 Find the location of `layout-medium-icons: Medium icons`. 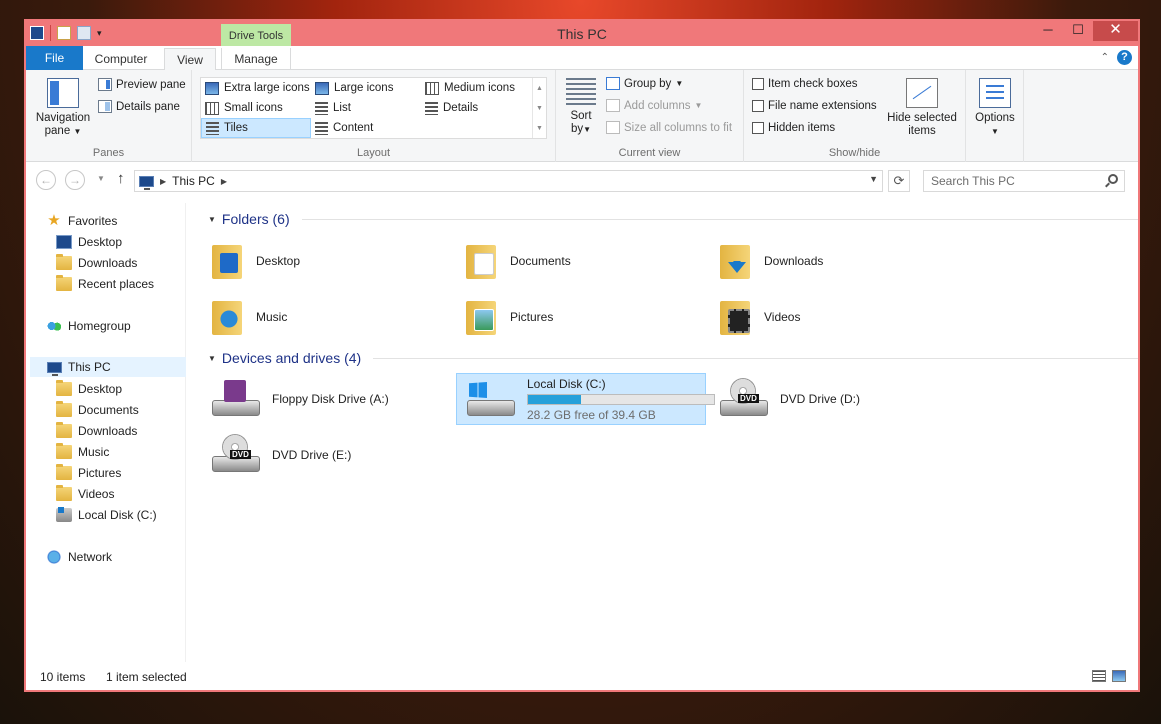

layout-medium-icons: Medium icons is located at coordinates (476, 88).